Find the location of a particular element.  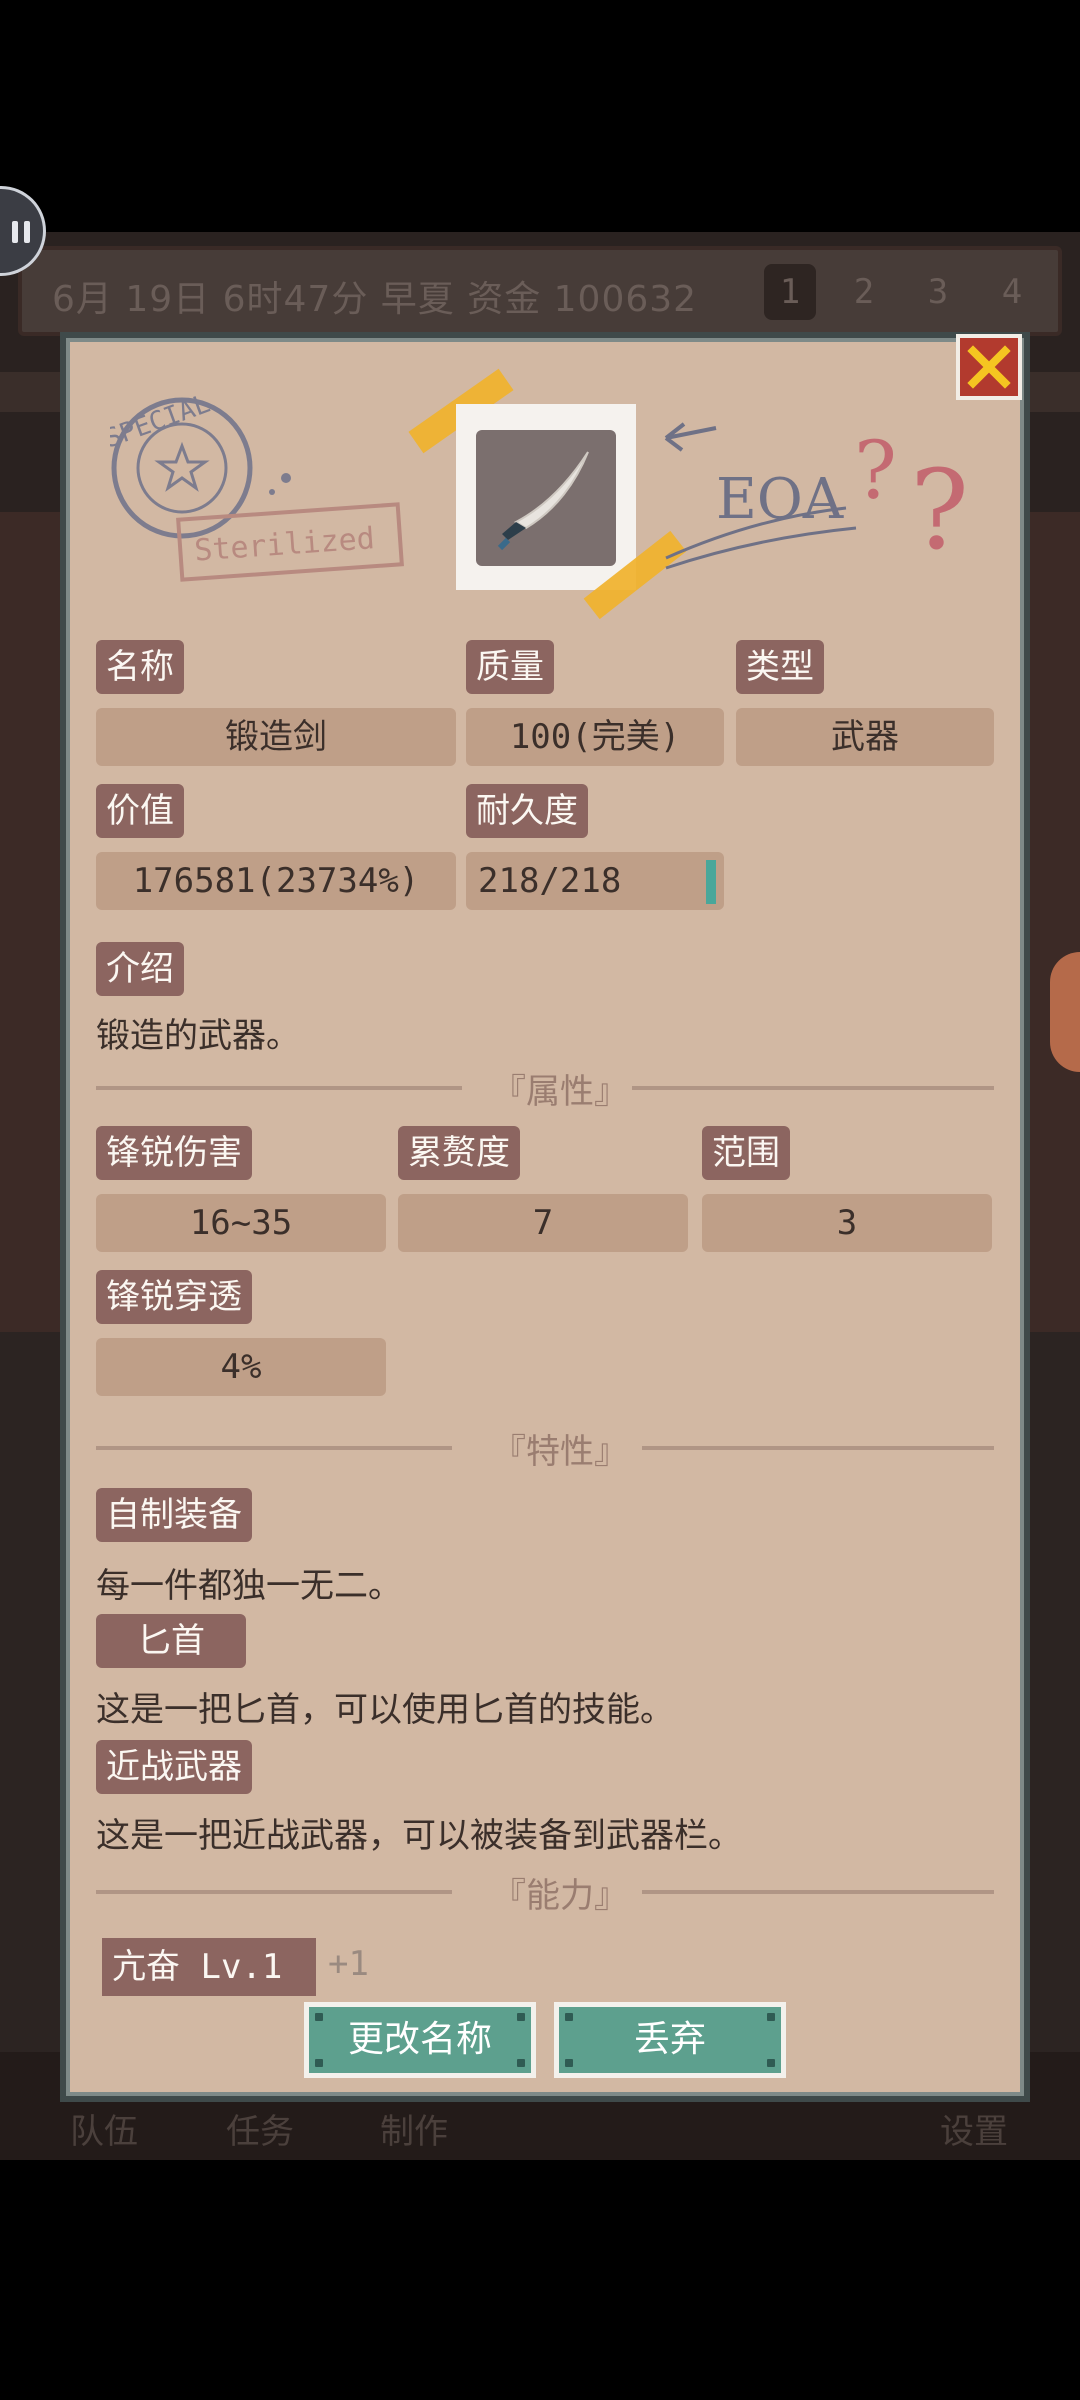

rename-button-label: 更改名称 is located at coordinates (419, 2039).